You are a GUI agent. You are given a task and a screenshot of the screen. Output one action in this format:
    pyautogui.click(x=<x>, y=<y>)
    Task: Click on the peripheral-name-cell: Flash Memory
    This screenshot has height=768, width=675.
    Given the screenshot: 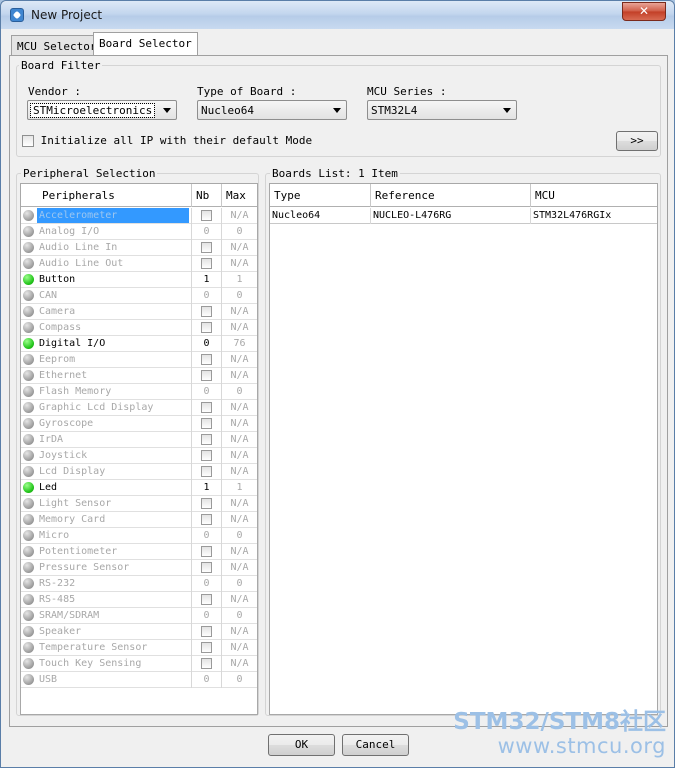 What is the action you would take?
    pyautogui.click(x=106, y=392)
    